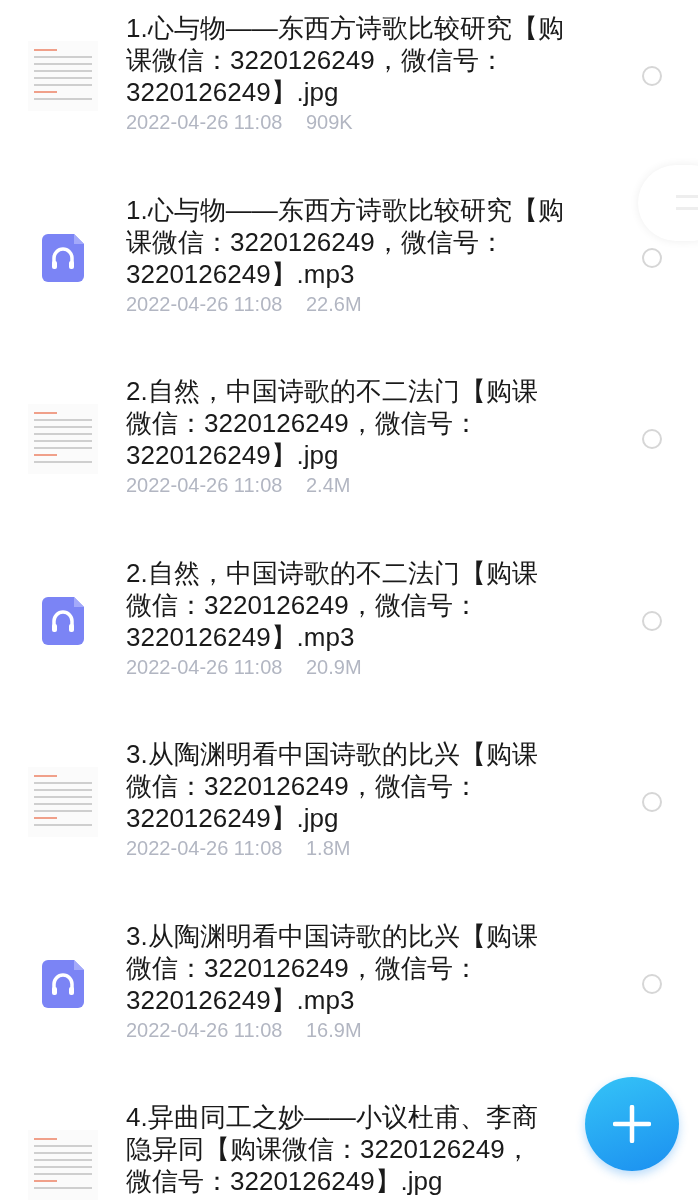 This screenshot has height=1200, width=698. Describe the element at coordinates (334, 1029) in the screenshot. I see `file-size: 16.9M` at that location.